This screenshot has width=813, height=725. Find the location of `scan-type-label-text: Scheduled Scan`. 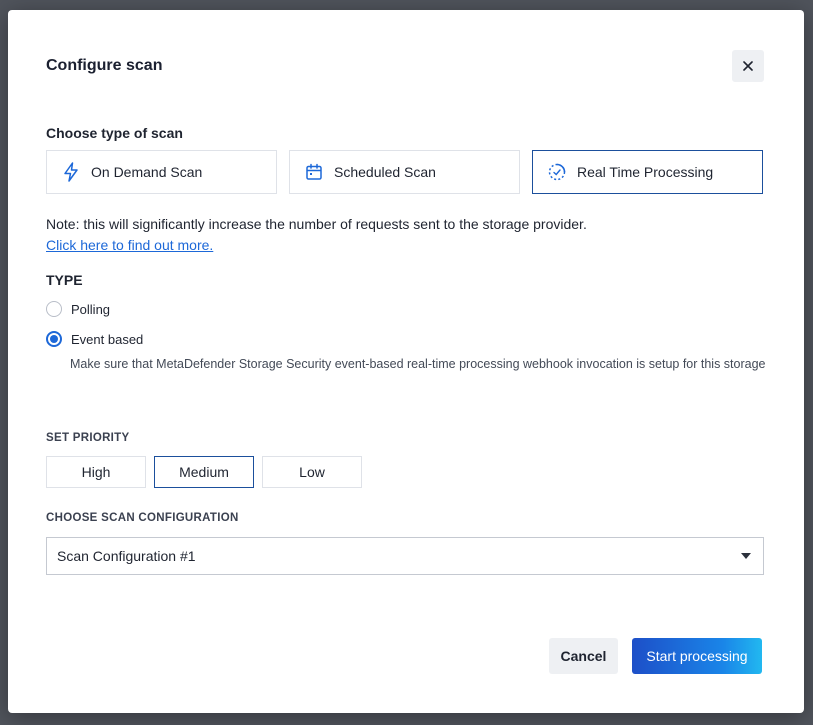

scan-type-label-text: Scheduled Scan is located at coordinates (385, 172).